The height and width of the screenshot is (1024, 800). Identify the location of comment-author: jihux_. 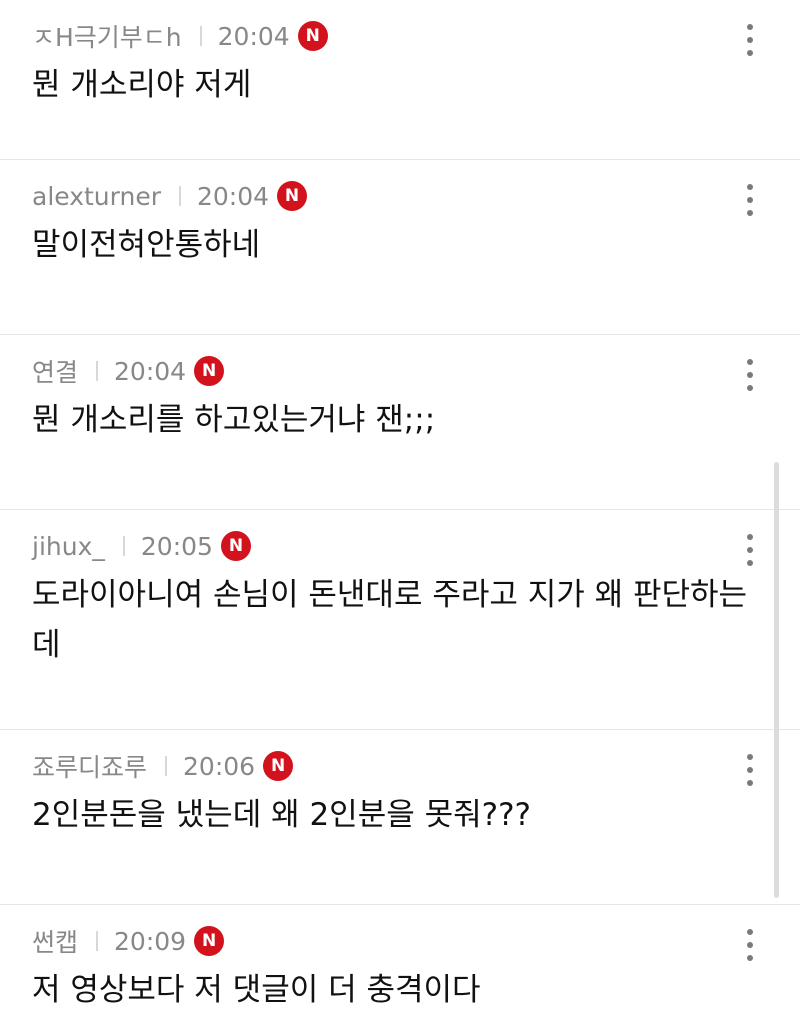
(68, 546).